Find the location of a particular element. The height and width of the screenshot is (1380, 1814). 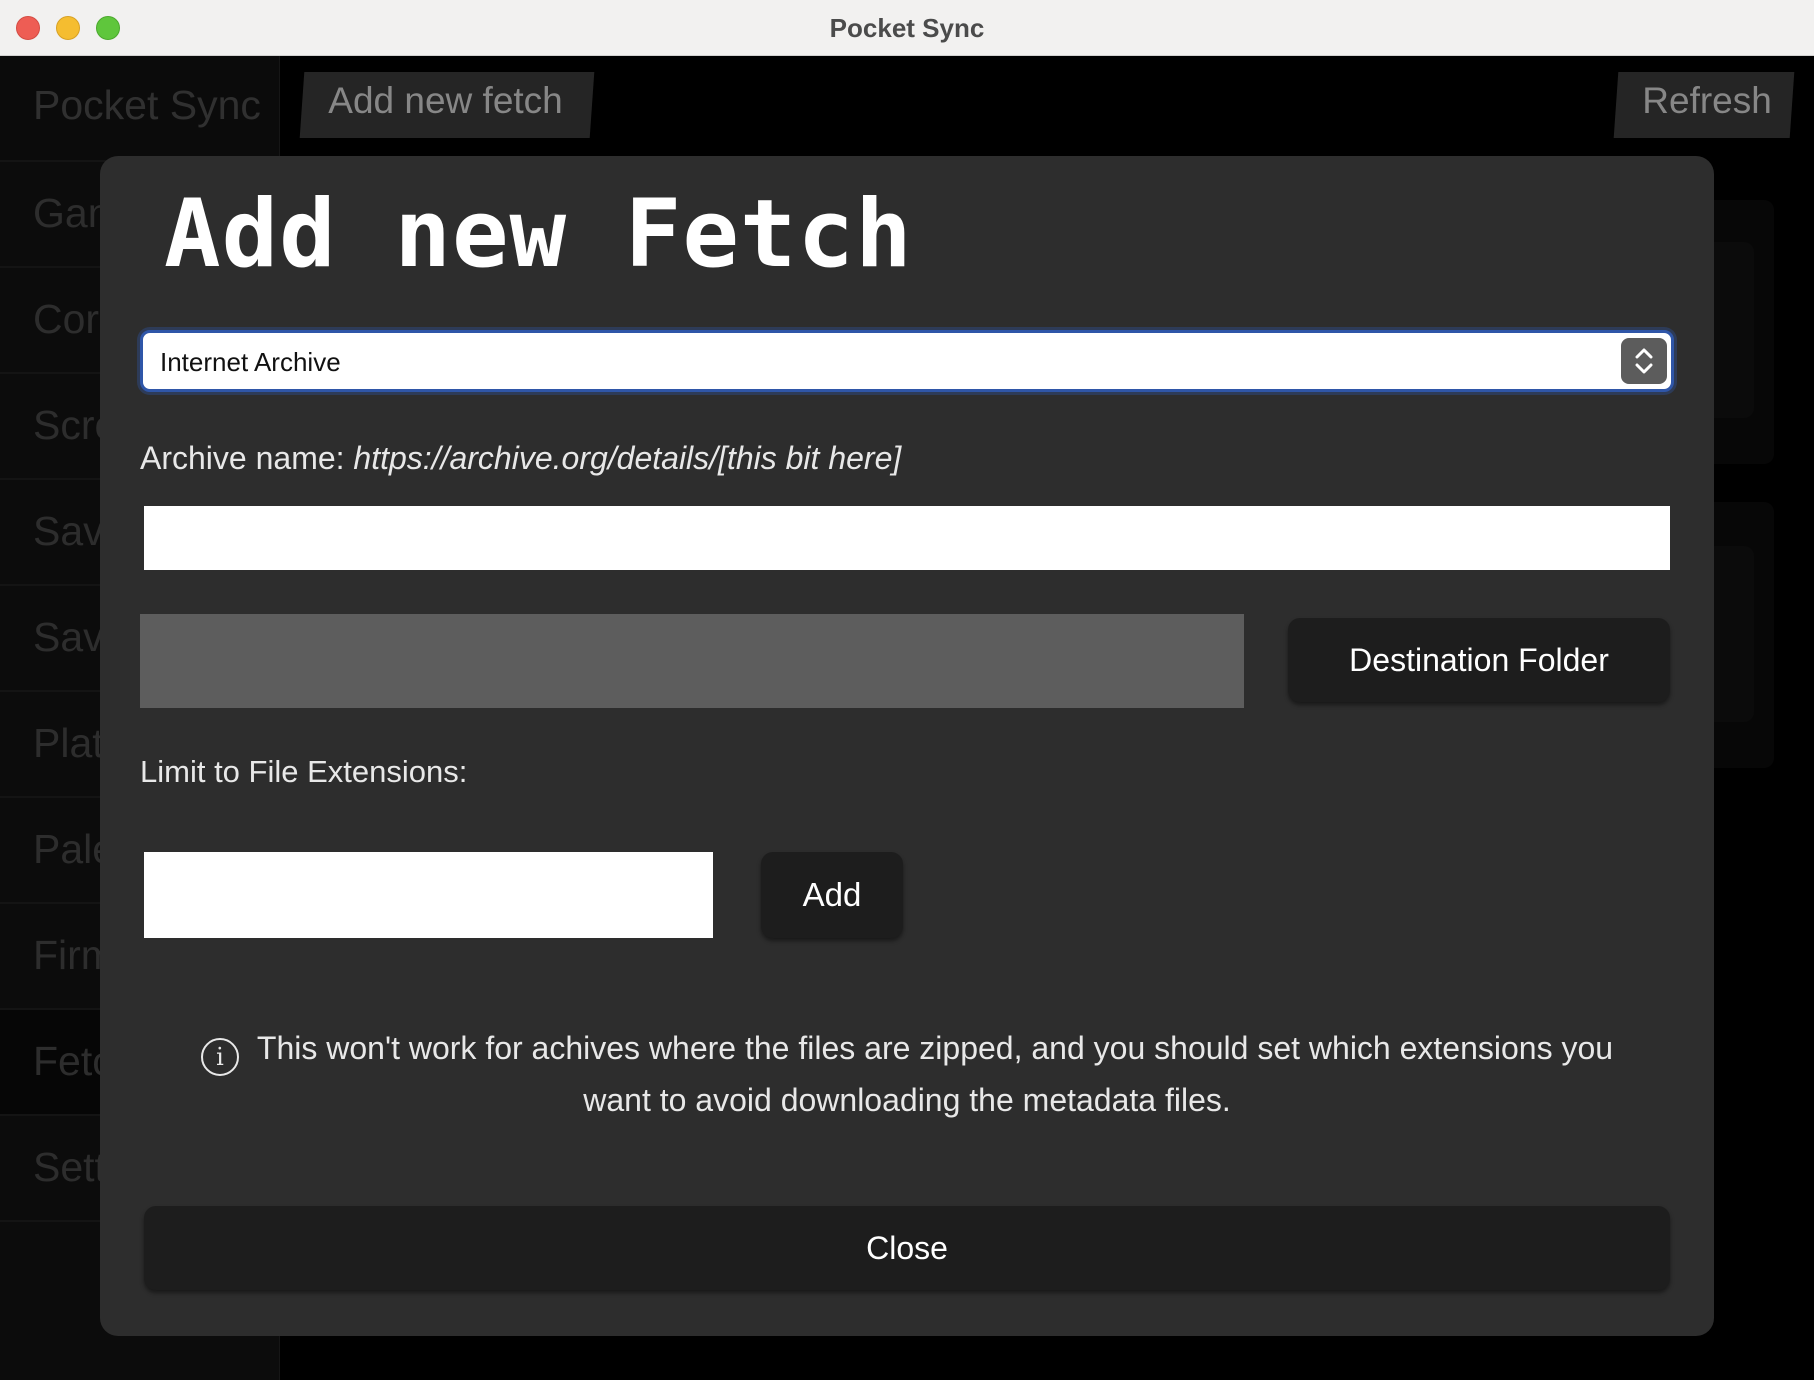

destination-path-display is located at coordinates (692, 661).